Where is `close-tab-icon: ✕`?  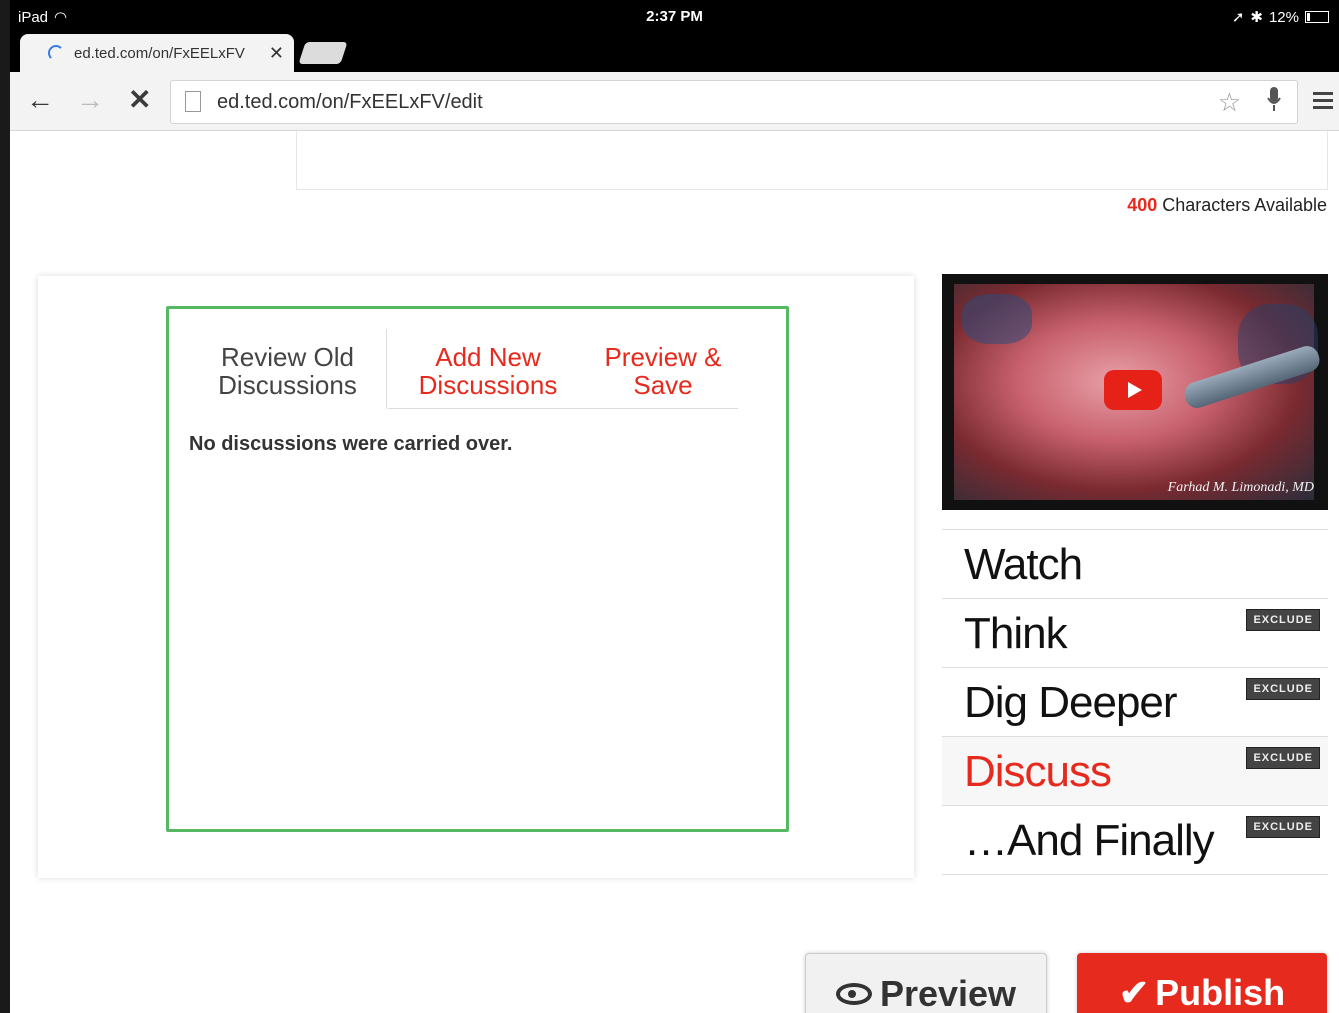
close-tab-icon: ✕ is located at coordinates (276, 53).